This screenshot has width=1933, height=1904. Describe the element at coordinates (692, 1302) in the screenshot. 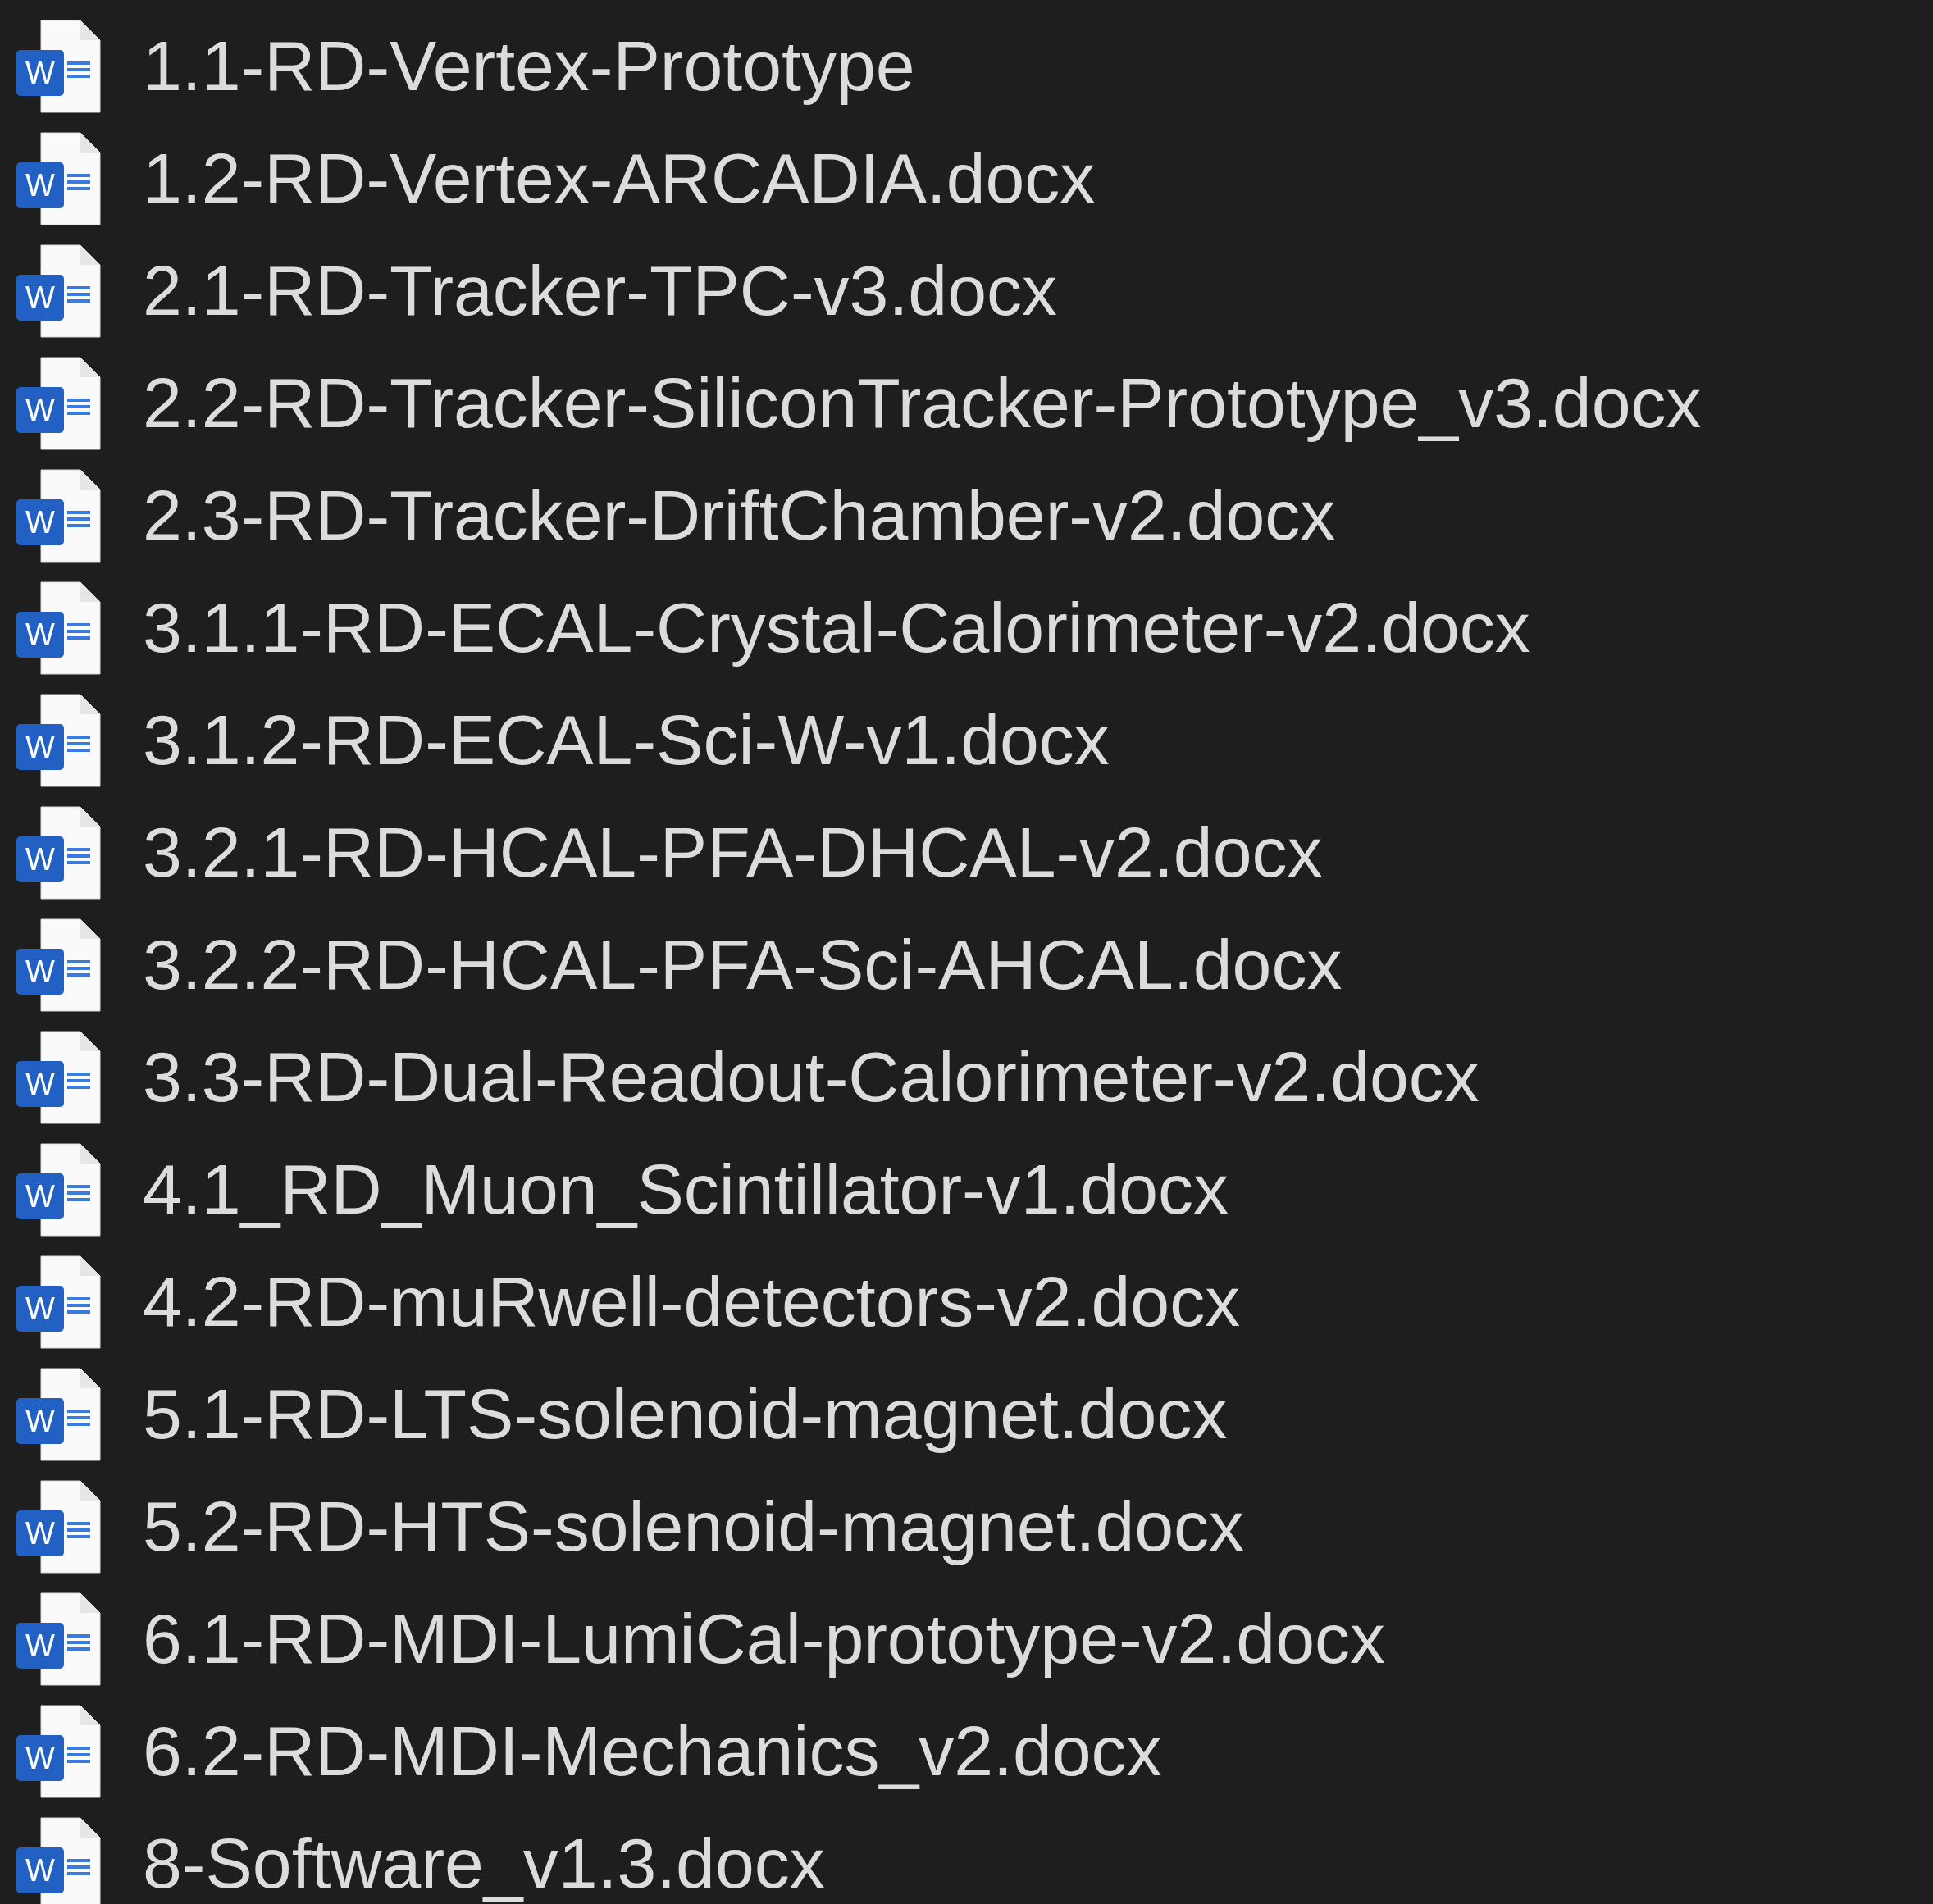

I see `file-name: 4.2-RD-muRwell-detectors-v2.docx` at that location.